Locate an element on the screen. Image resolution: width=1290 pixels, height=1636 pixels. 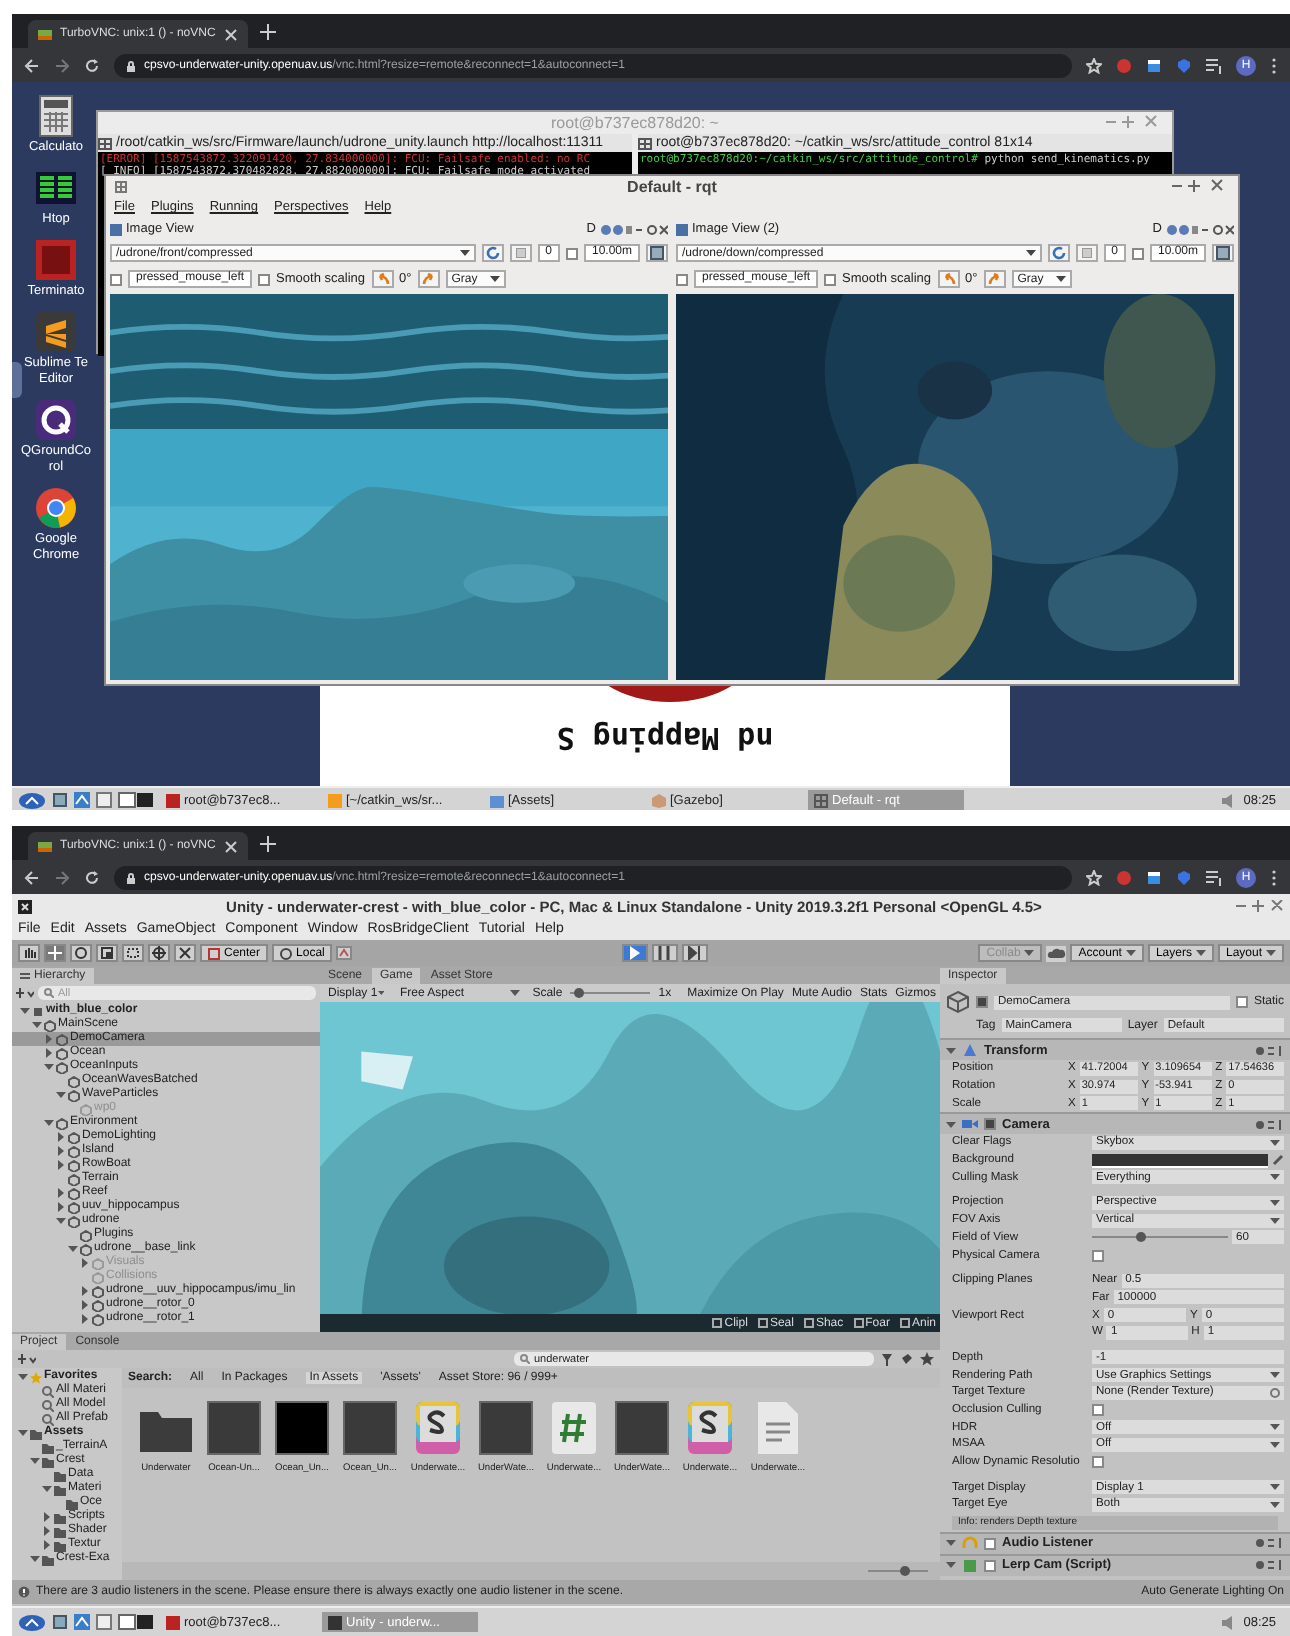
window-controls-icon is located at coordinates (1260, 906).